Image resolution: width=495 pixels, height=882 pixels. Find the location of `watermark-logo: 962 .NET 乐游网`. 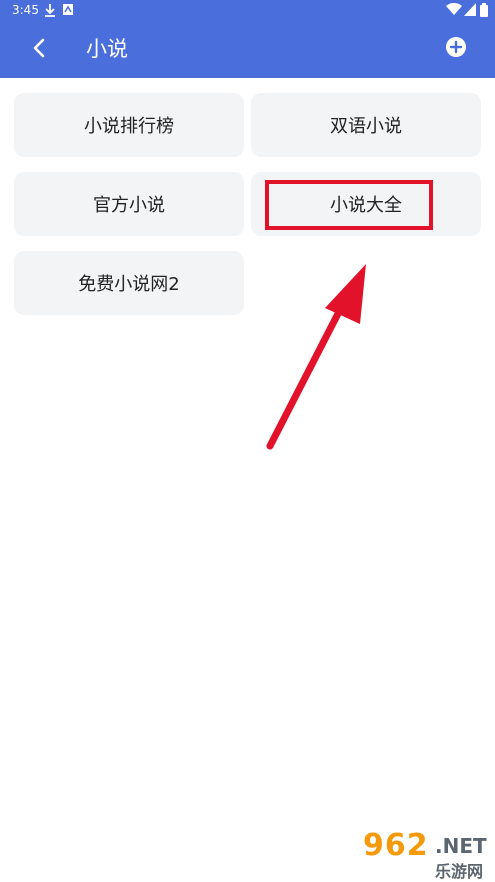

watermark-logo: 962 .NET 乐游网 is located at coordinates (425, 854).